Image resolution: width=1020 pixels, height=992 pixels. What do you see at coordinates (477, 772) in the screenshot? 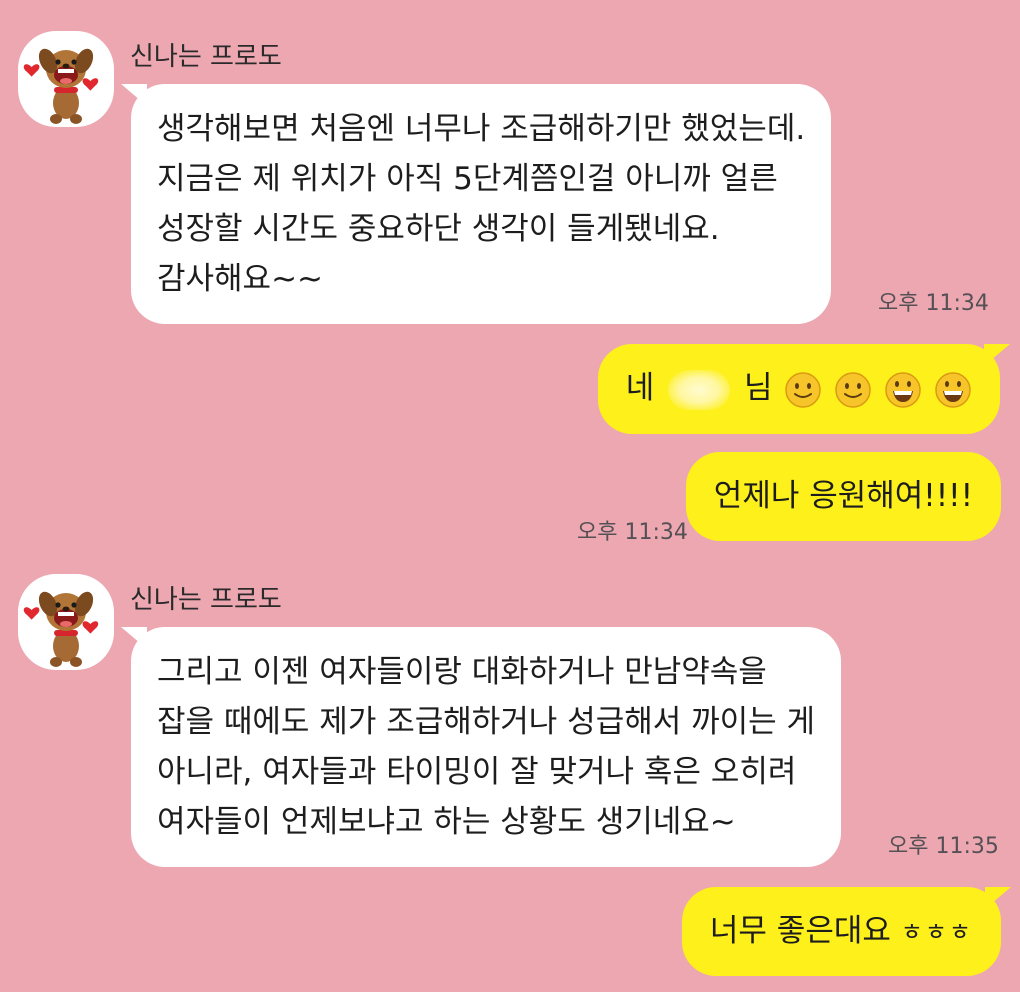
I see `message-line: 아니라, 여자들과 타이밍이 잘 맞거나 혹은 오히려` at bounding box center [477, 772].